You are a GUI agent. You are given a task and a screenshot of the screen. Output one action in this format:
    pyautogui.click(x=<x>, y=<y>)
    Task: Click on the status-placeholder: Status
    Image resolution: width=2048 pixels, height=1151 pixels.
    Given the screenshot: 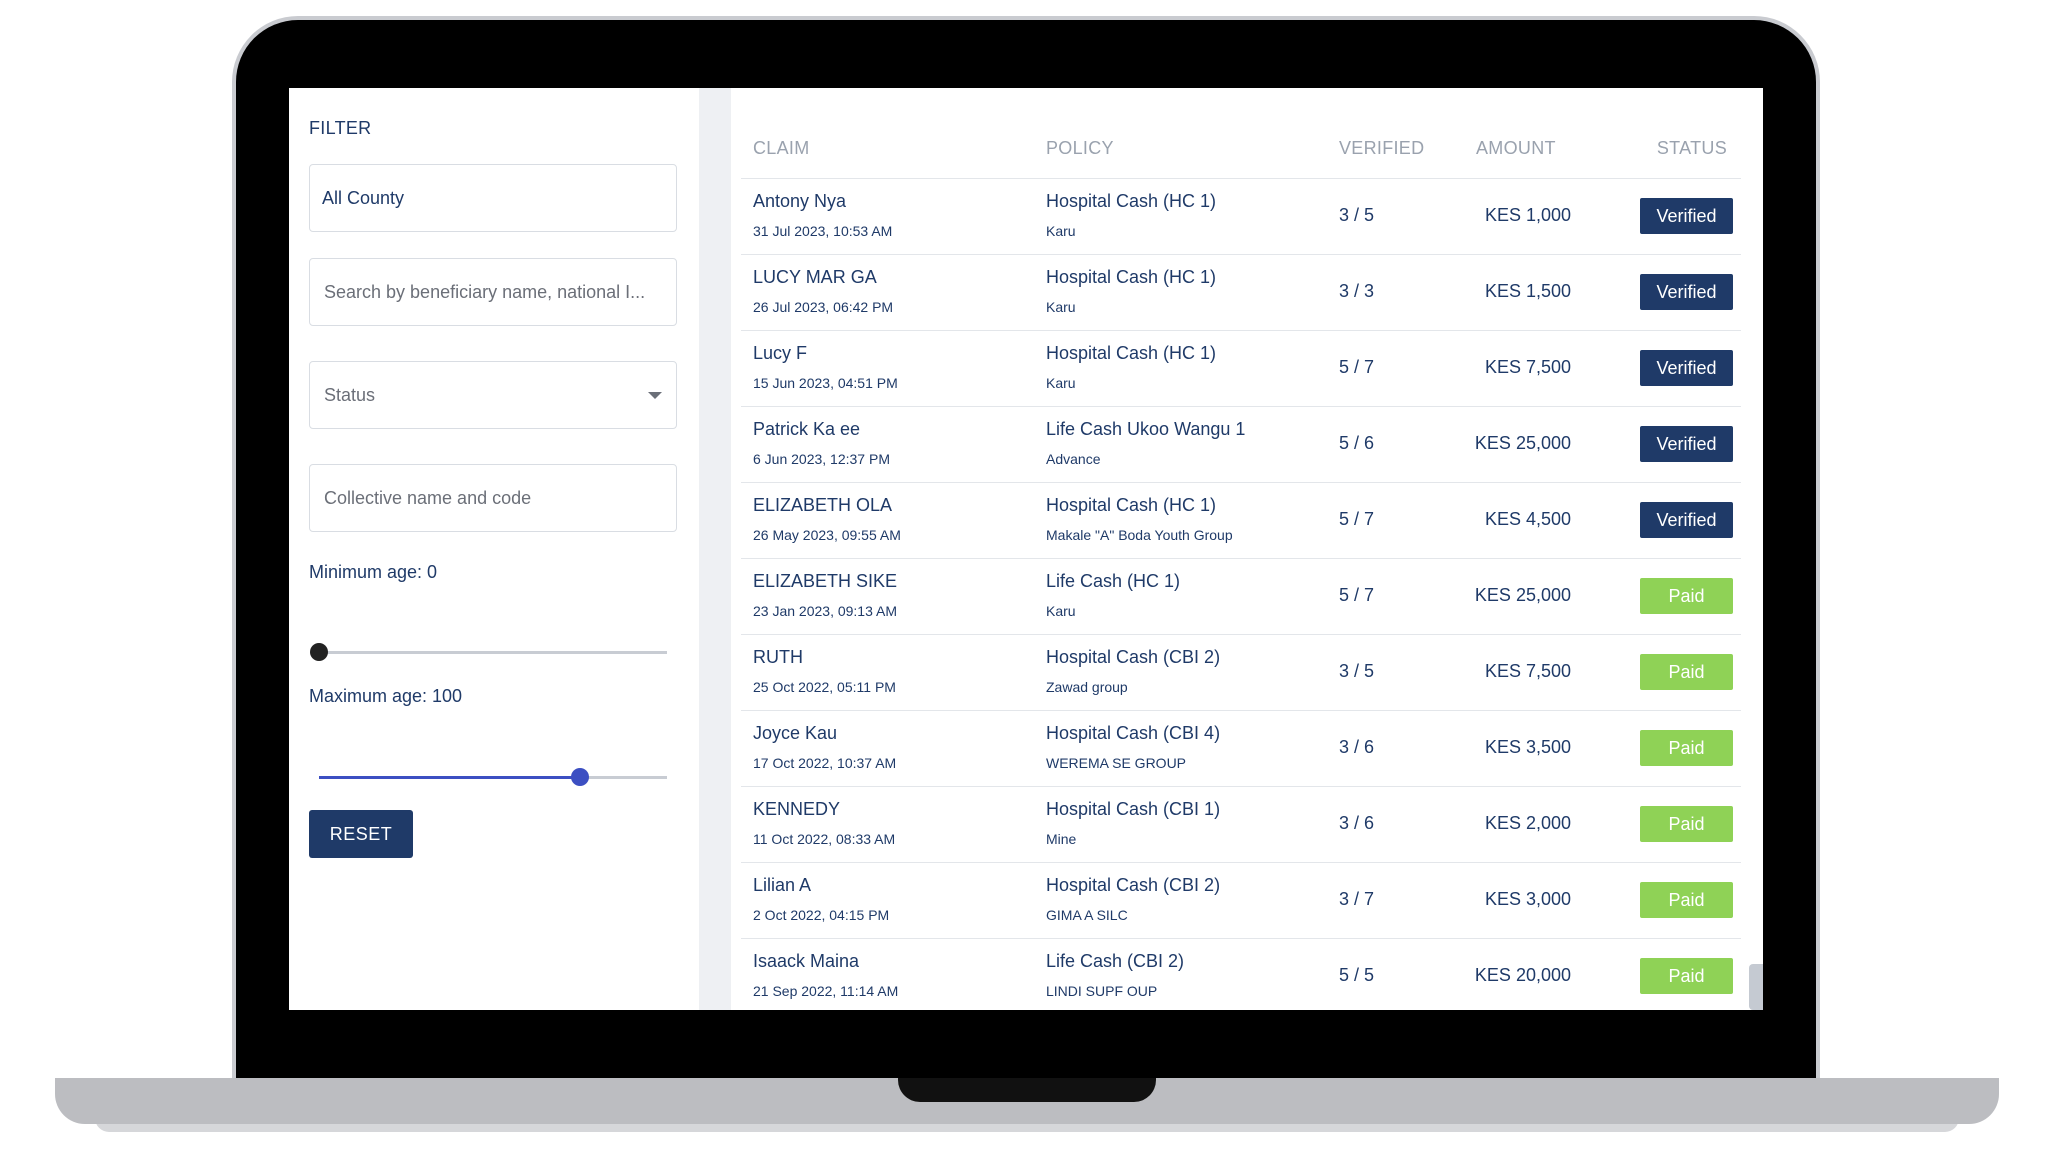 What is the action you would take?
    pyautogui.click(x=350, y=394)
    